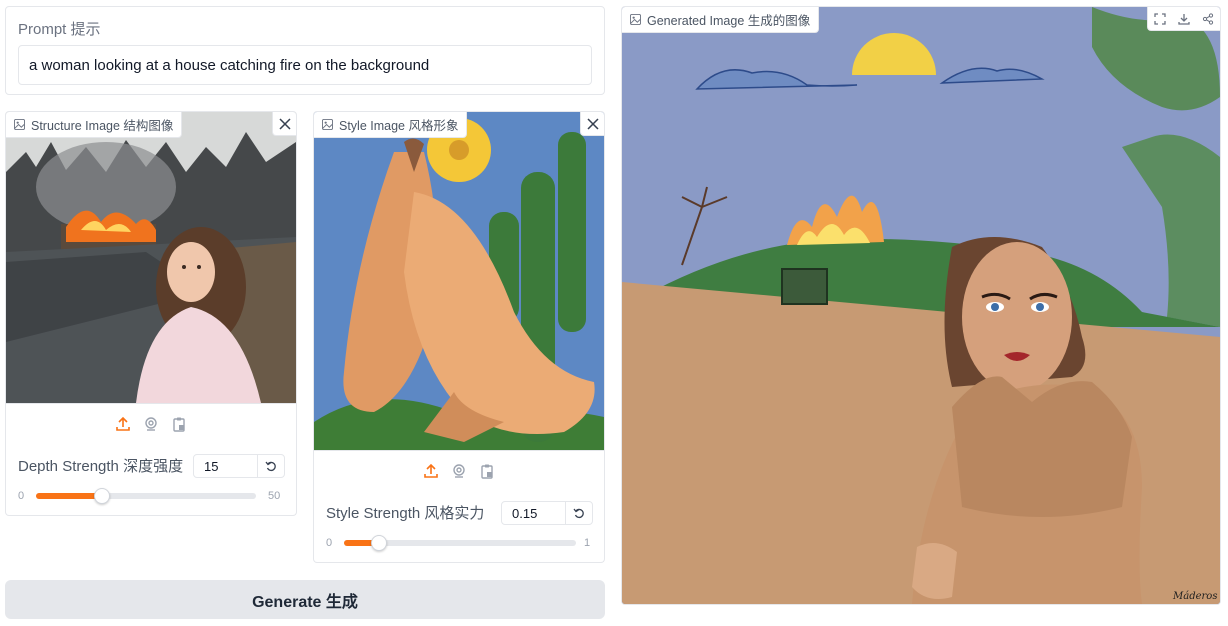 Image resolution: width=1228 pixels, height=626 pixels. What do you see at coordinates (146, 496) in the screenshot?
I see `depth-strength-track` at bounding box center [146, 496].